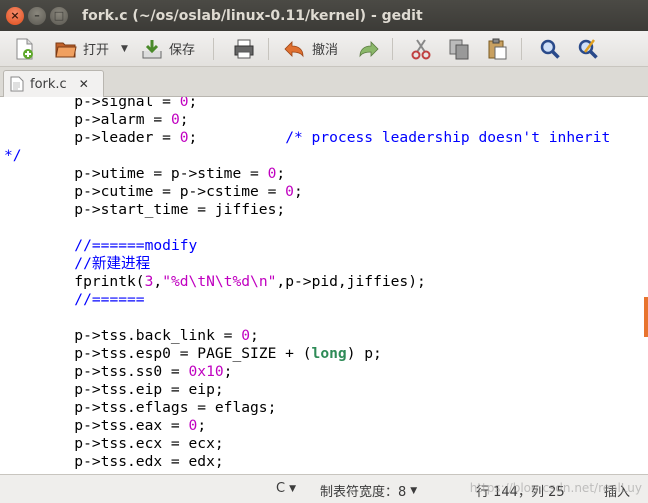  I want to click on code-token-num: 0x10, so click(206, 371).